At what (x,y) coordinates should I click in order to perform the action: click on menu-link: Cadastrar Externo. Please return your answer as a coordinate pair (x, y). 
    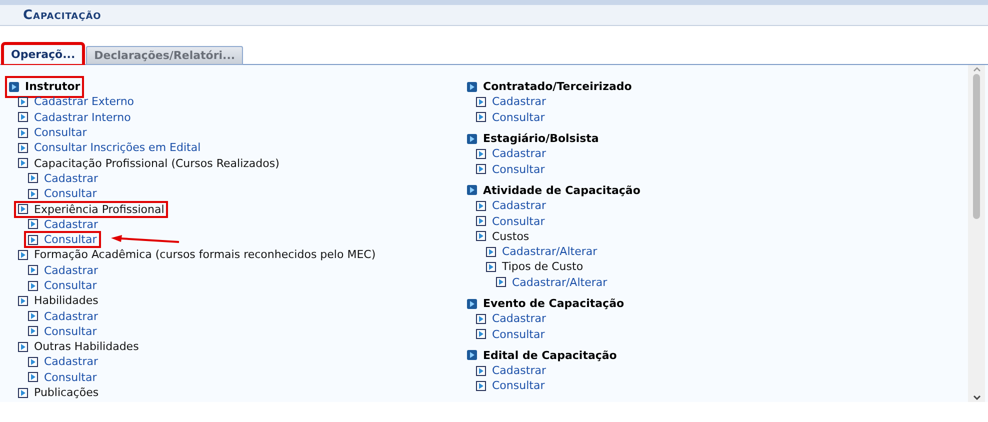
    Looking at the image, I should click on (76, 101).